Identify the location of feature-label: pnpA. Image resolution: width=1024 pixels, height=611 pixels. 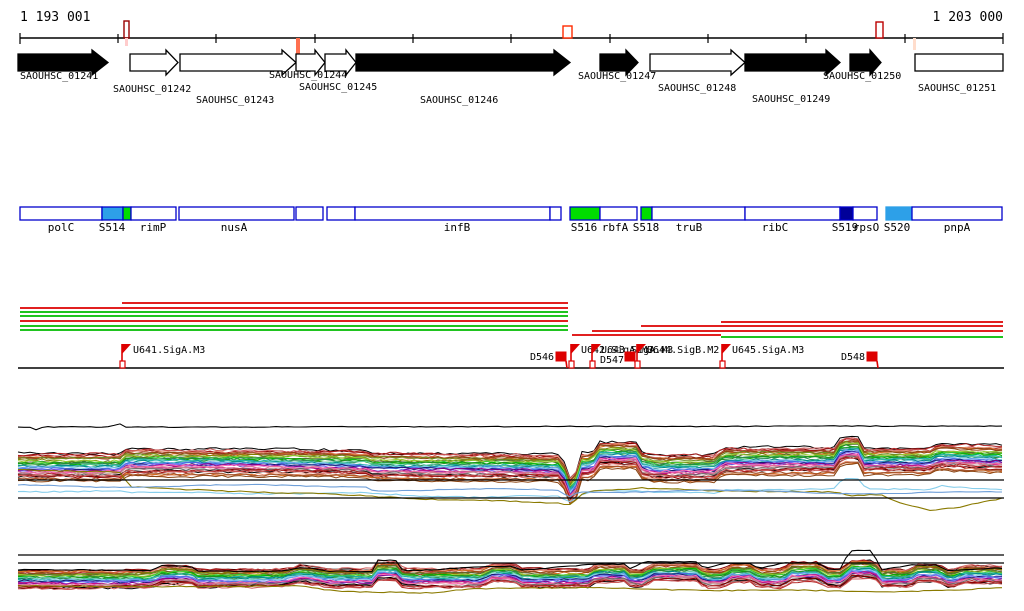
(957, 227).